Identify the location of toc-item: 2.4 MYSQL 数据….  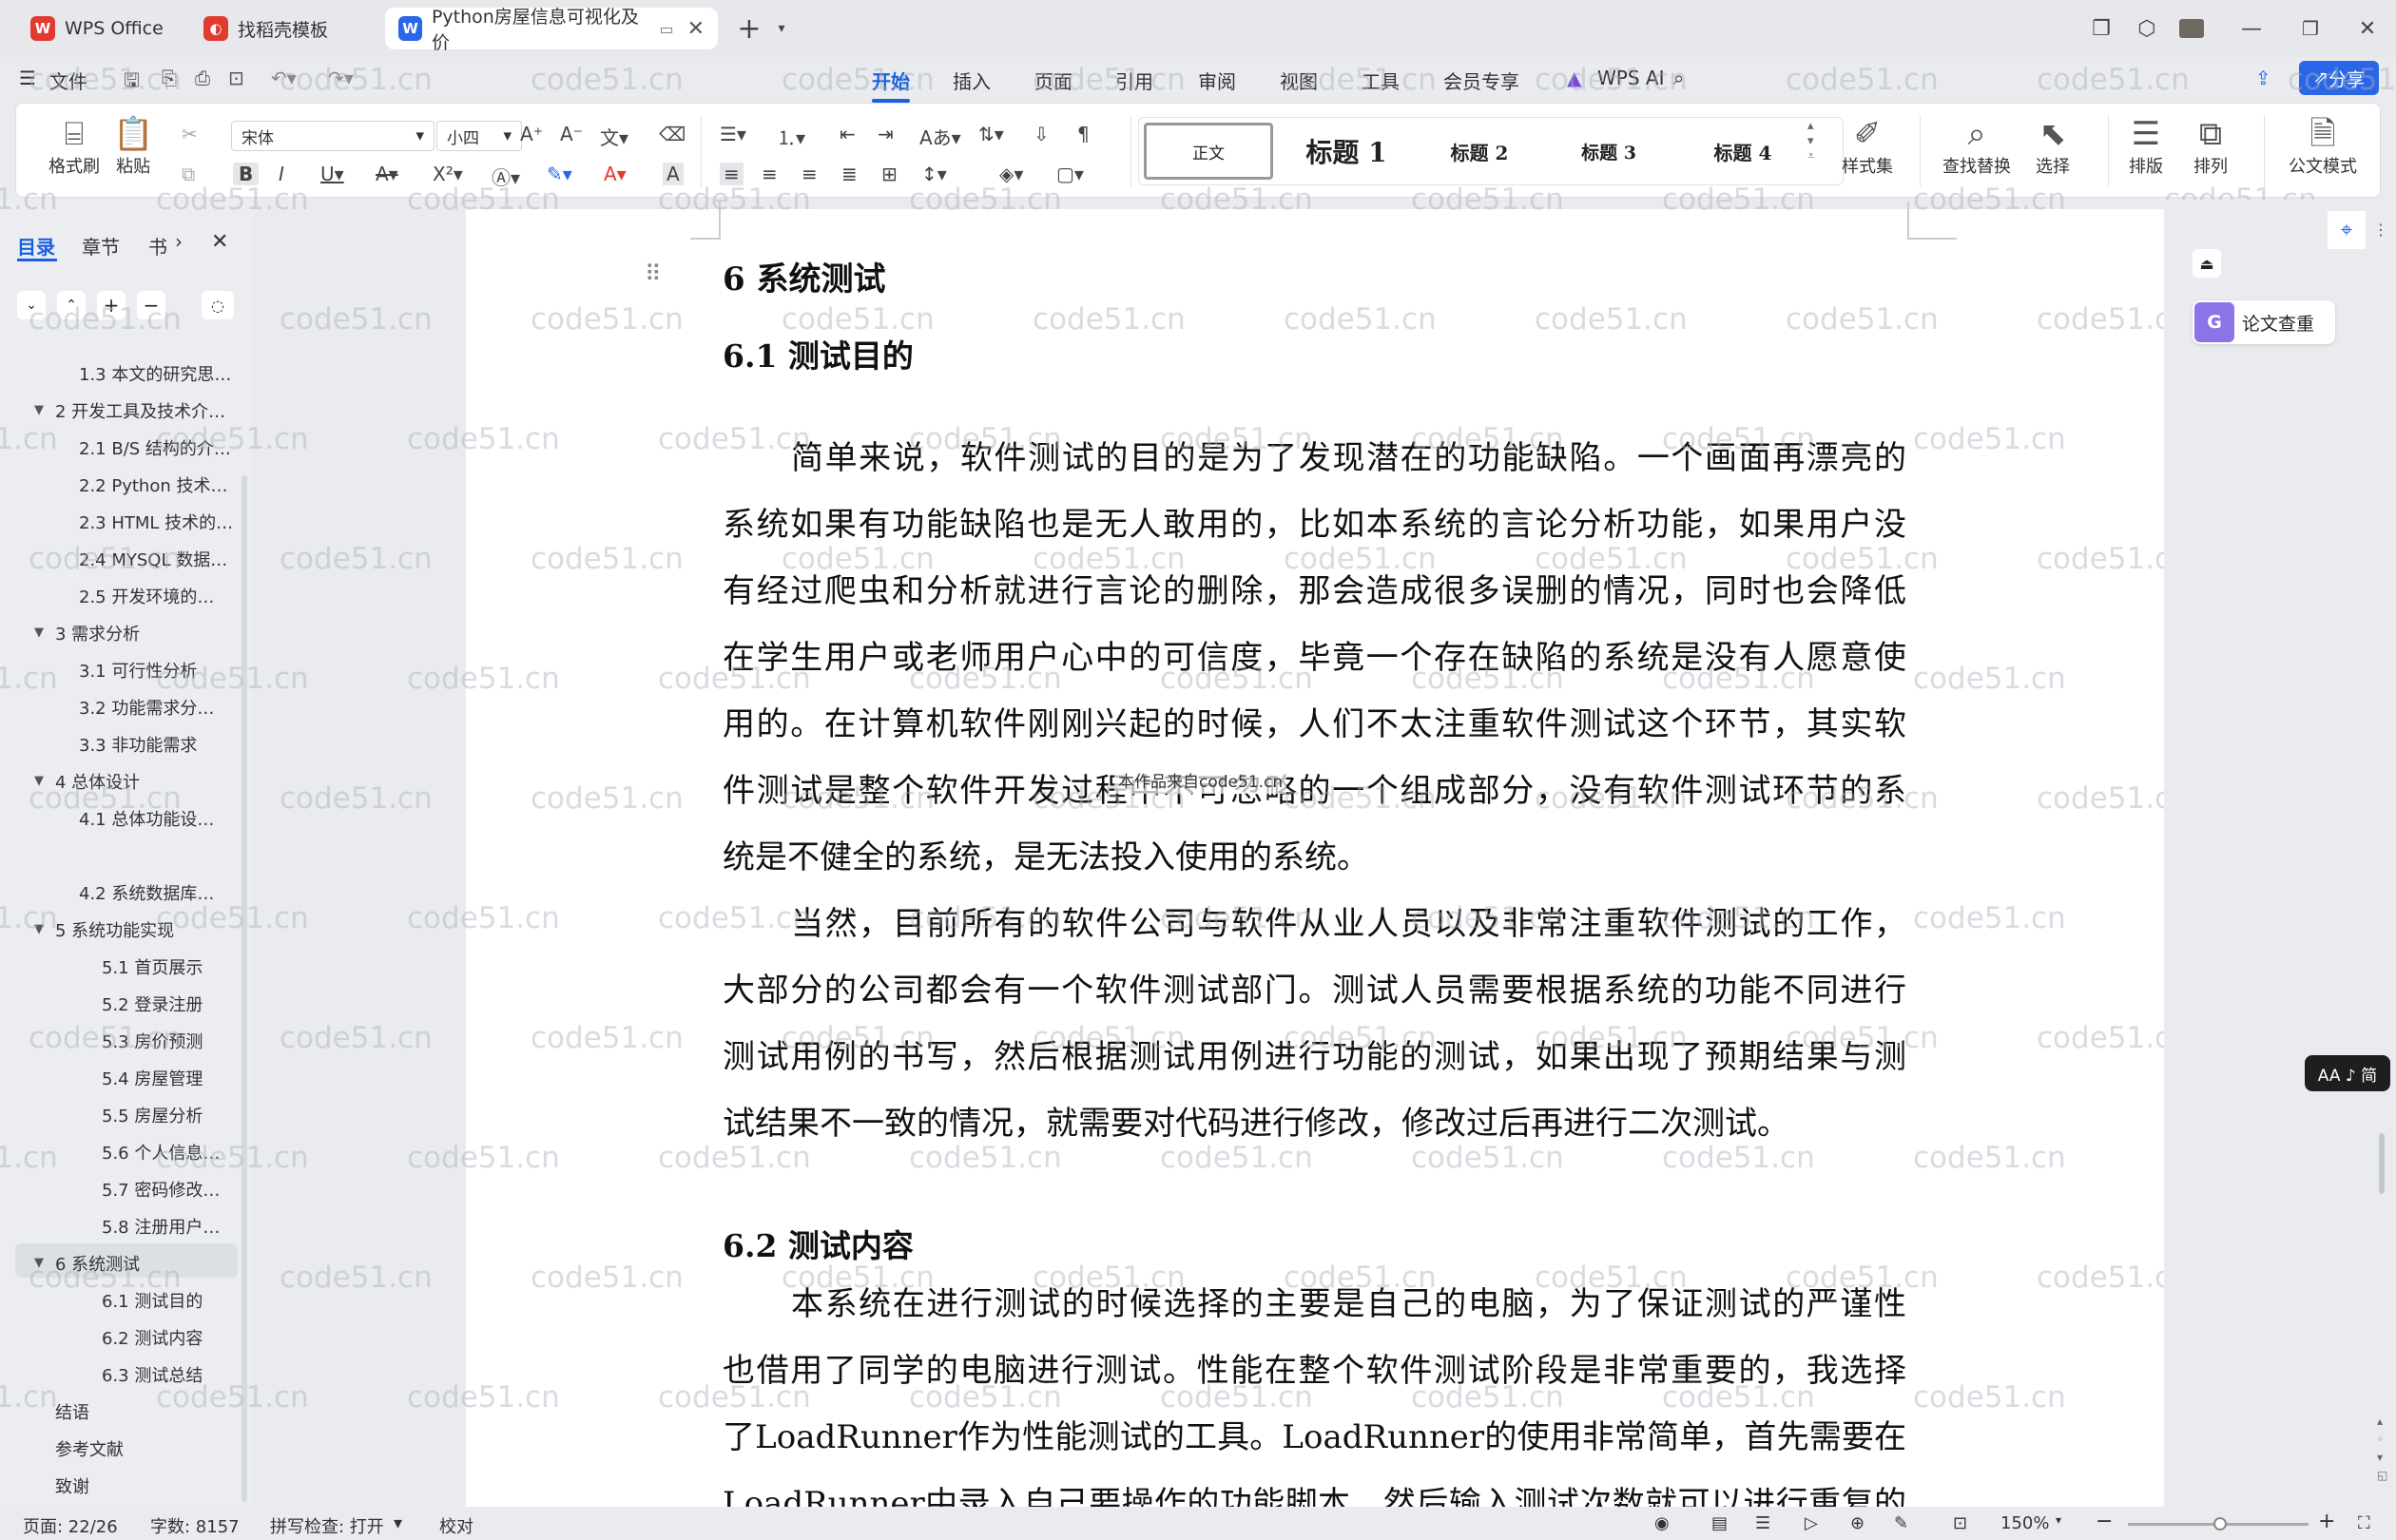
(153, 559).